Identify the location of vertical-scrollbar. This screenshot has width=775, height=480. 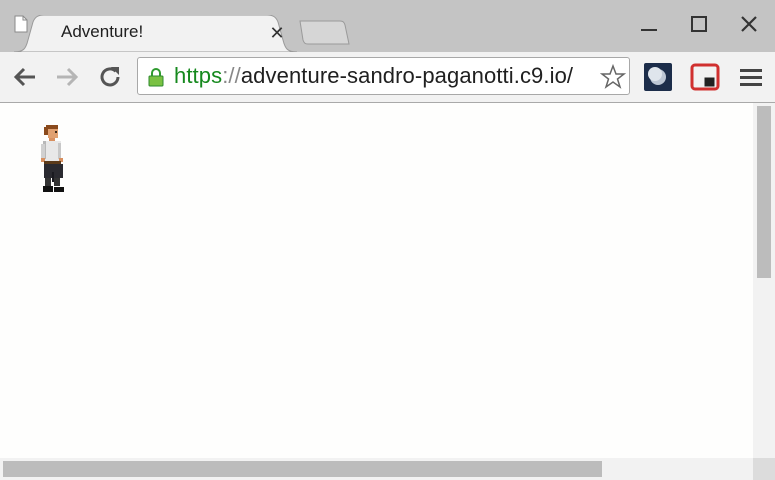
(764, 280).